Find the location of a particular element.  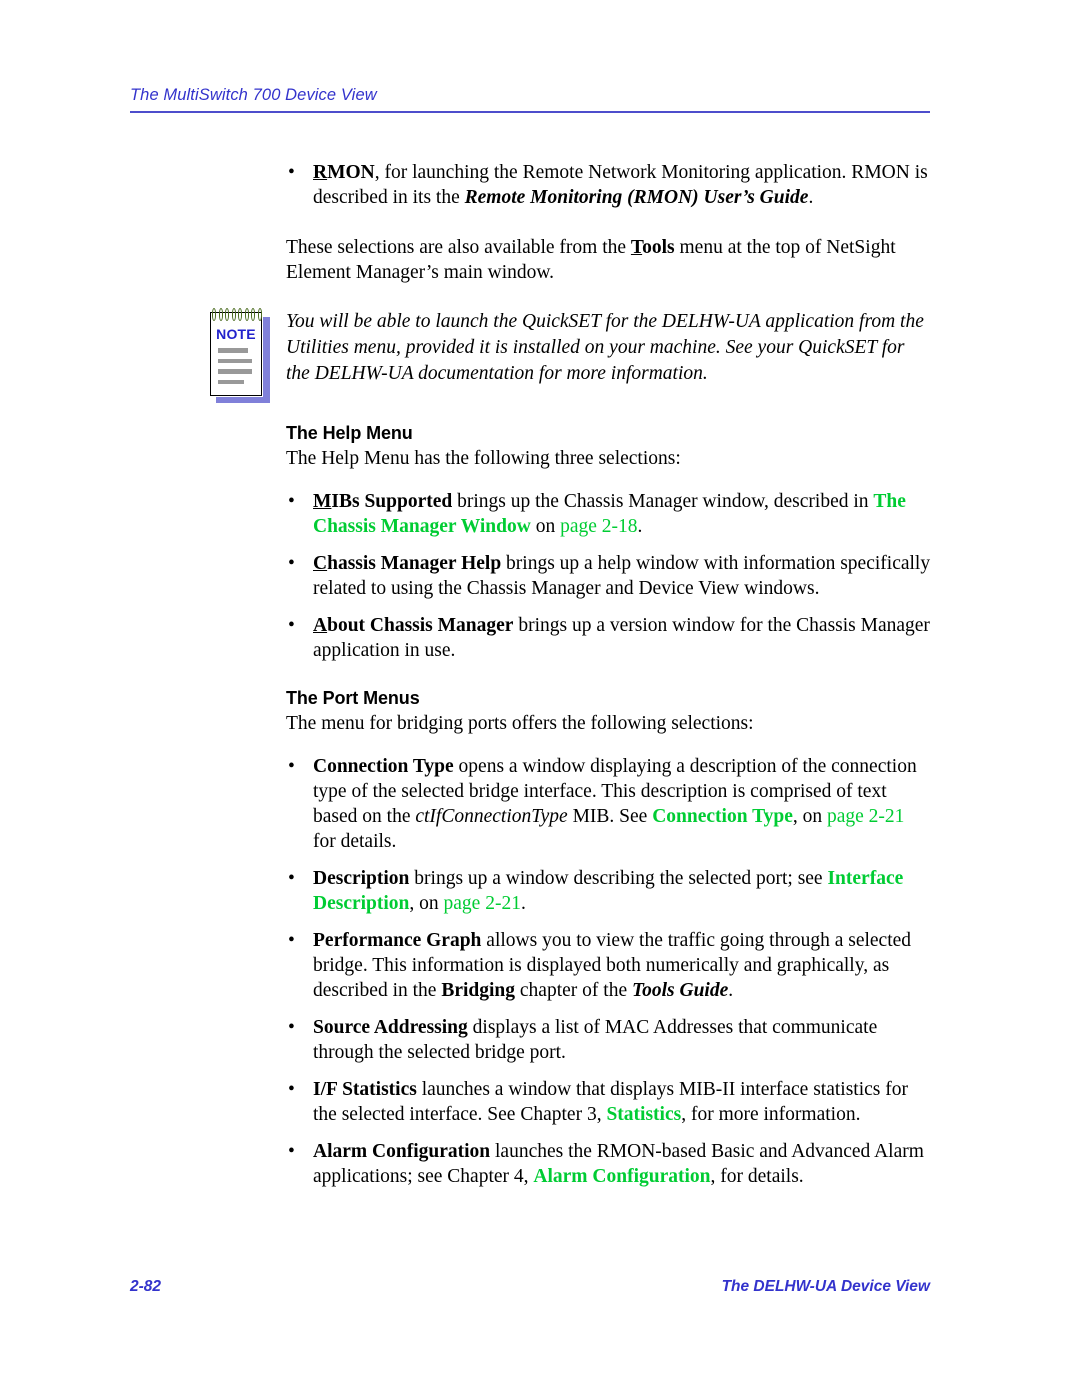

footer-page-number: 2-82 is located at coordinates (146, 1286).